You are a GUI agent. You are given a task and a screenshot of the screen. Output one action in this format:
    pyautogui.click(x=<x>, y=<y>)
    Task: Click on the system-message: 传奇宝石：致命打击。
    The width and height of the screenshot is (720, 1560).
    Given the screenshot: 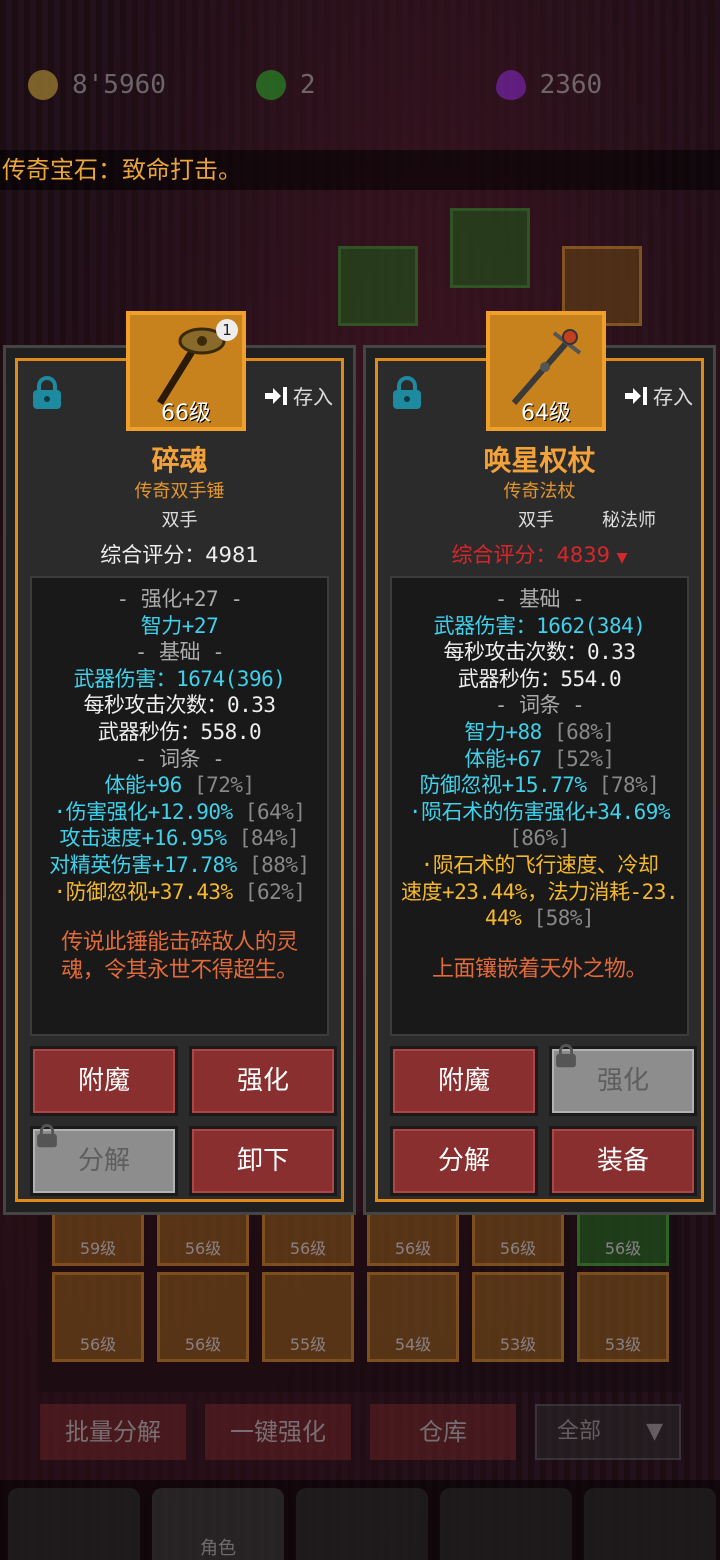 What is the action you would take?
    pyautogui.click(x=360, y=170)
    